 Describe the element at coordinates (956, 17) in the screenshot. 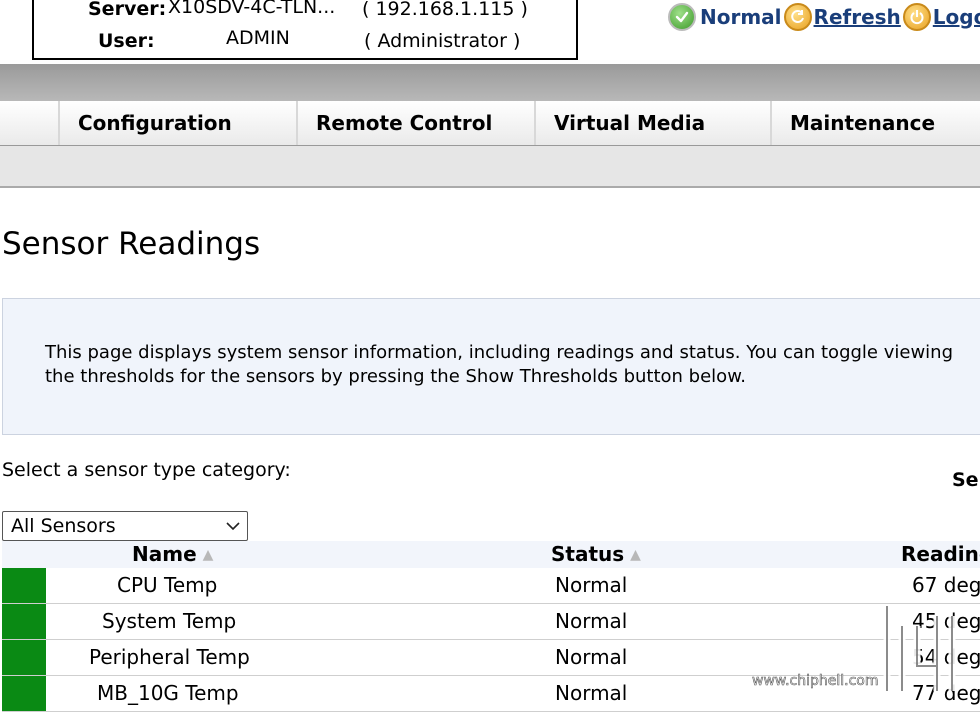

I see `logout-link: Logout` at that location.